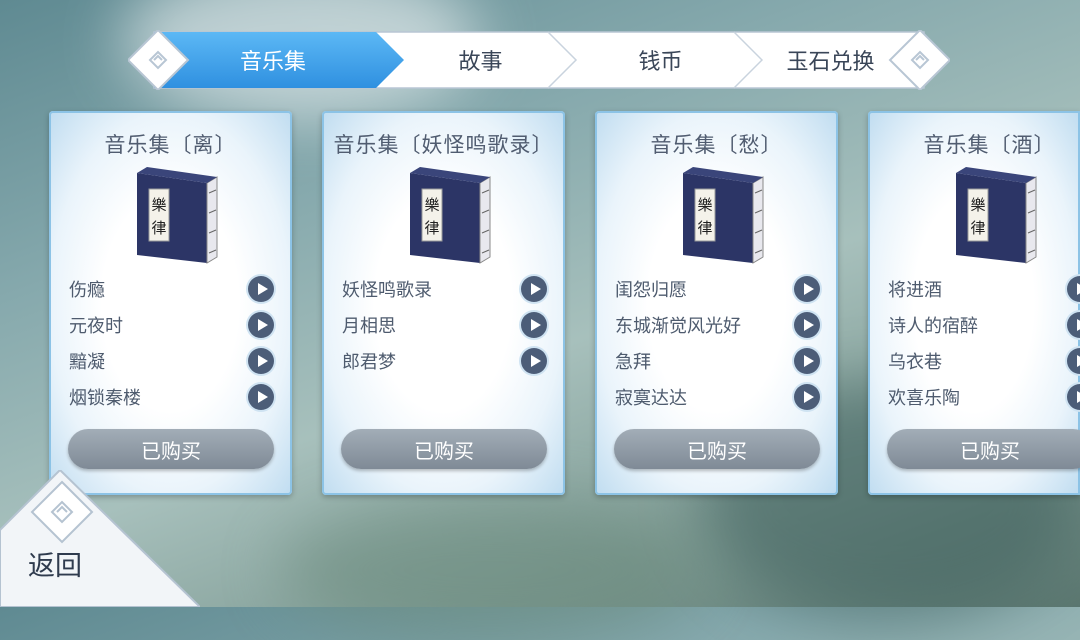  Describe the element at coordinates (989, 145) in the screenshot. I see `card-title: 音乐集〔酒〕` at that location.